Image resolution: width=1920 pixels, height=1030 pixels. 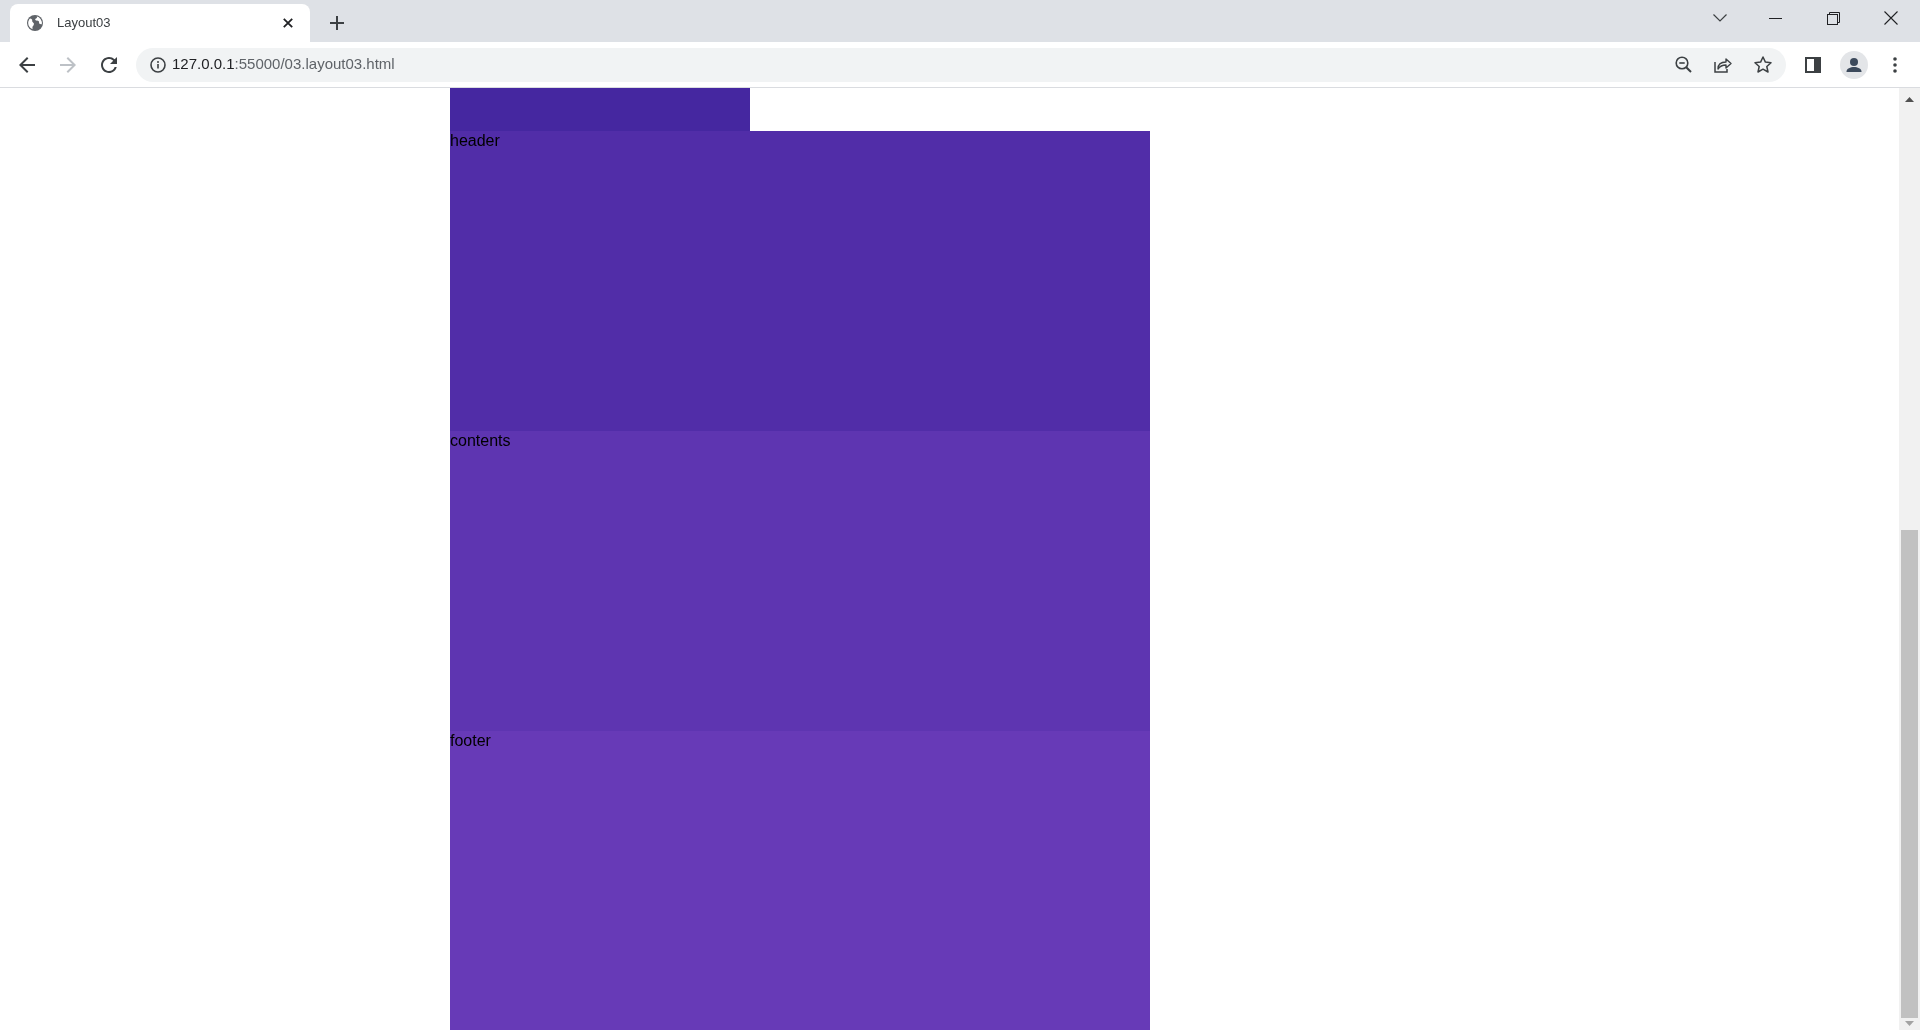 I want to click on chevron-down-icon, so click(x=1720, y=18).